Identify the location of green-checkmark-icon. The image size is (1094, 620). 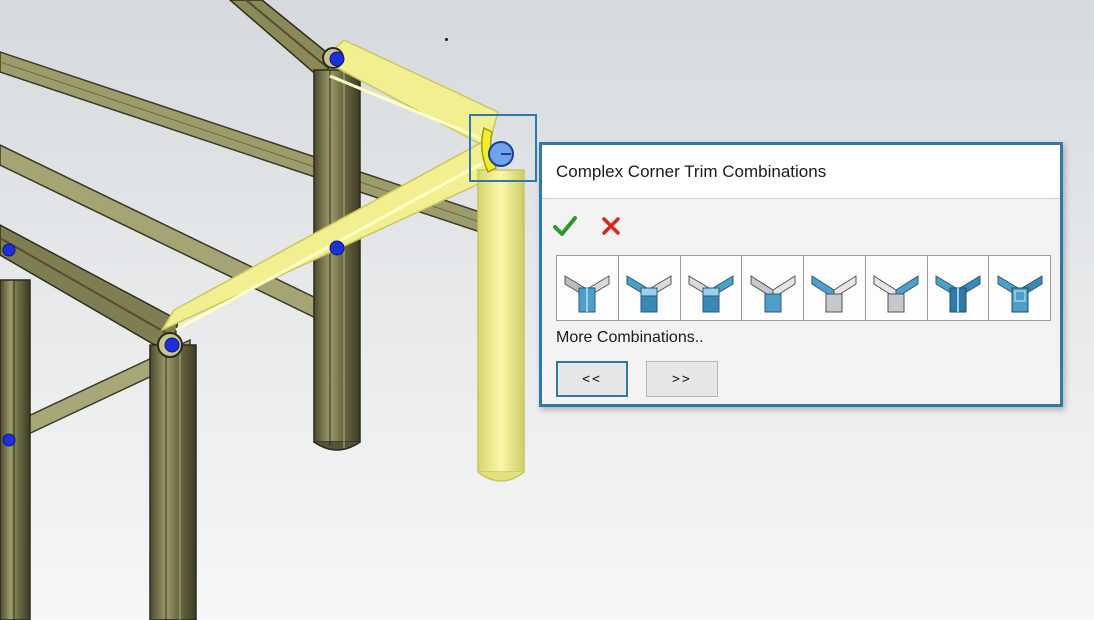
(565, 226).